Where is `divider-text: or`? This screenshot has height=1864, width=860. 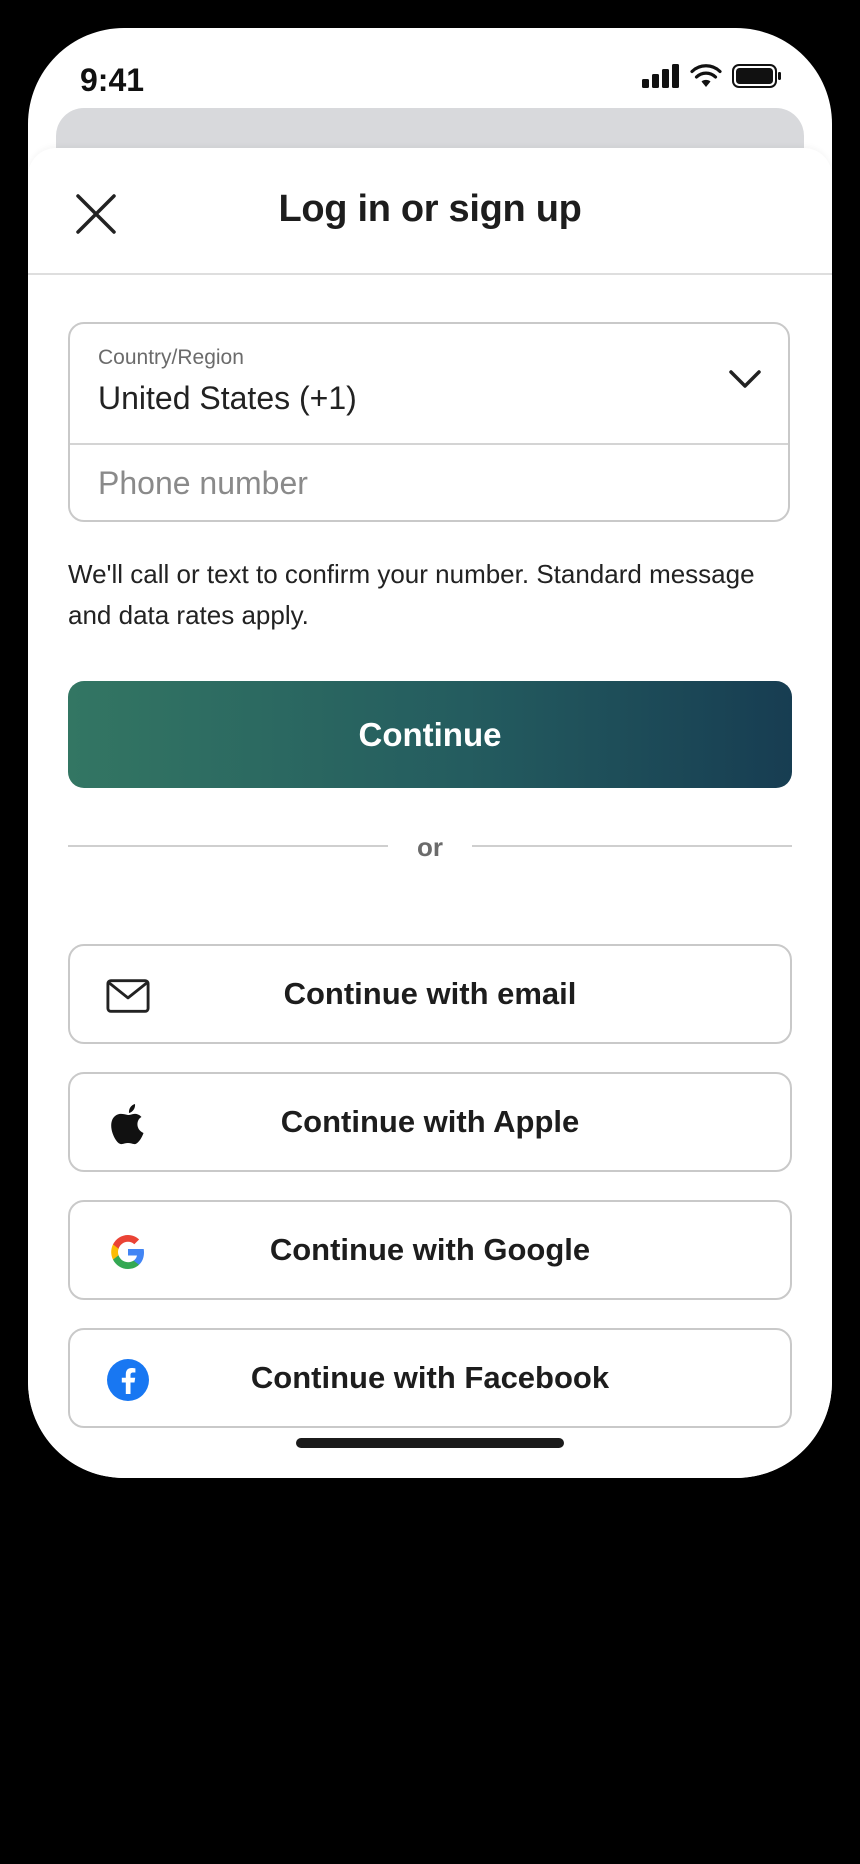 divider-text: or is located at coordinates (430, 847).